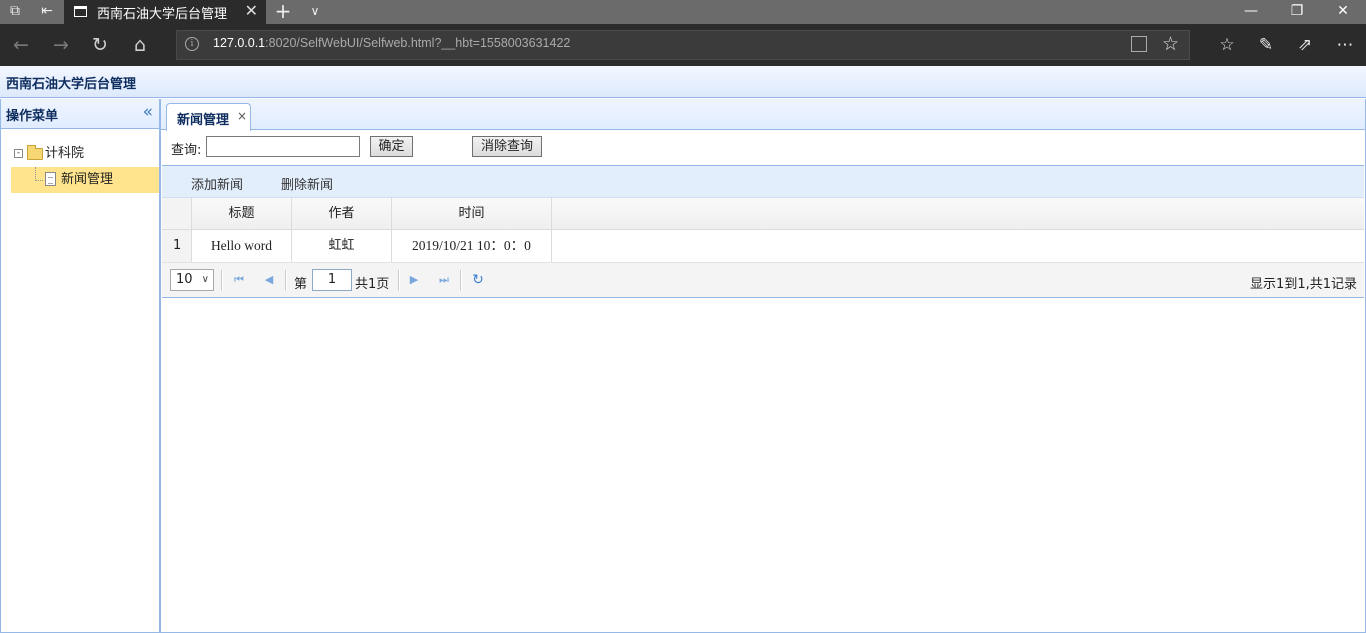 Image resolution: width=1366 pixels, height=633 pixels. I want to click on page-size-select: 10 ∨, so click(192, 280).